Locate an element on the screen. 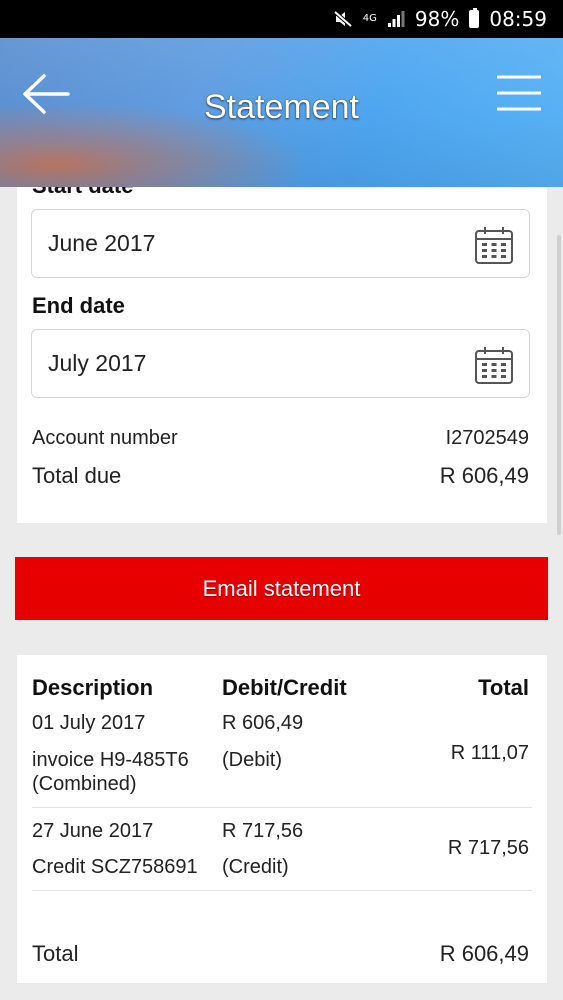 Image resolution: width=563 pixels, height=1000 pixels. end-date-field: July 2017 is located at coordinates (280, 363).